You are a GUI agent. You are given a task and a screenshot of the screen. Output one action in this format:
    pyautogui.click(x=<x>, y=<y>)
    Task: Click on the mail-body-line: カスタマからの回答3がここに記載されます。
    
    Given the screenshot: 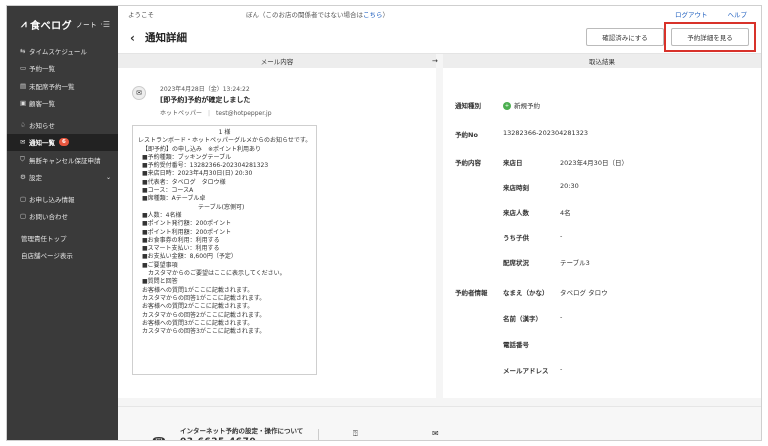 What is the action you would take?
    pyautogui.click(x=204, y=332)
    